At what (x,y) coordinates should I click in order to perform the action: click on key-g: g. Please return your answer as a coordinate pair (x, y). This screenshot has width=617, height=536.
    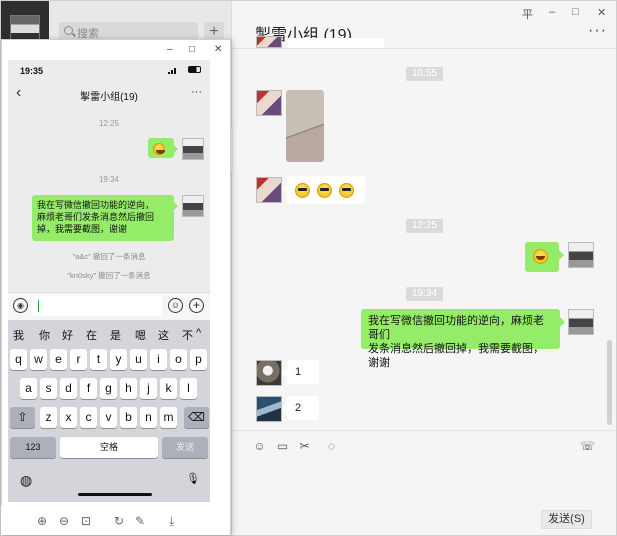
    Looking at the image, I should click on (108, 388).